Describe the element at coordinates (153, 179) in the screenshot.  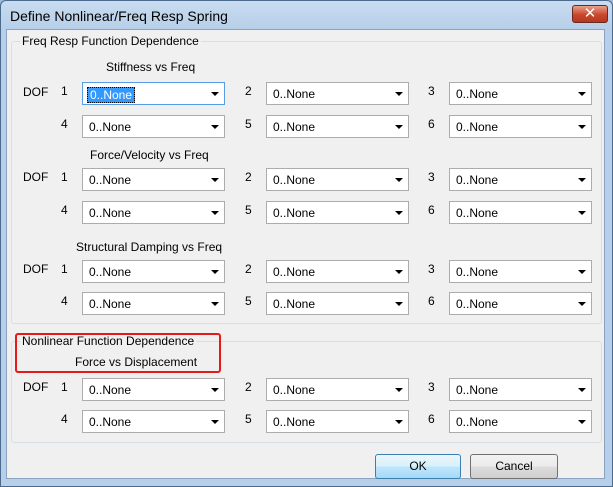
I see `force-velocity-dof1-dropdown: 0..None` at that location.